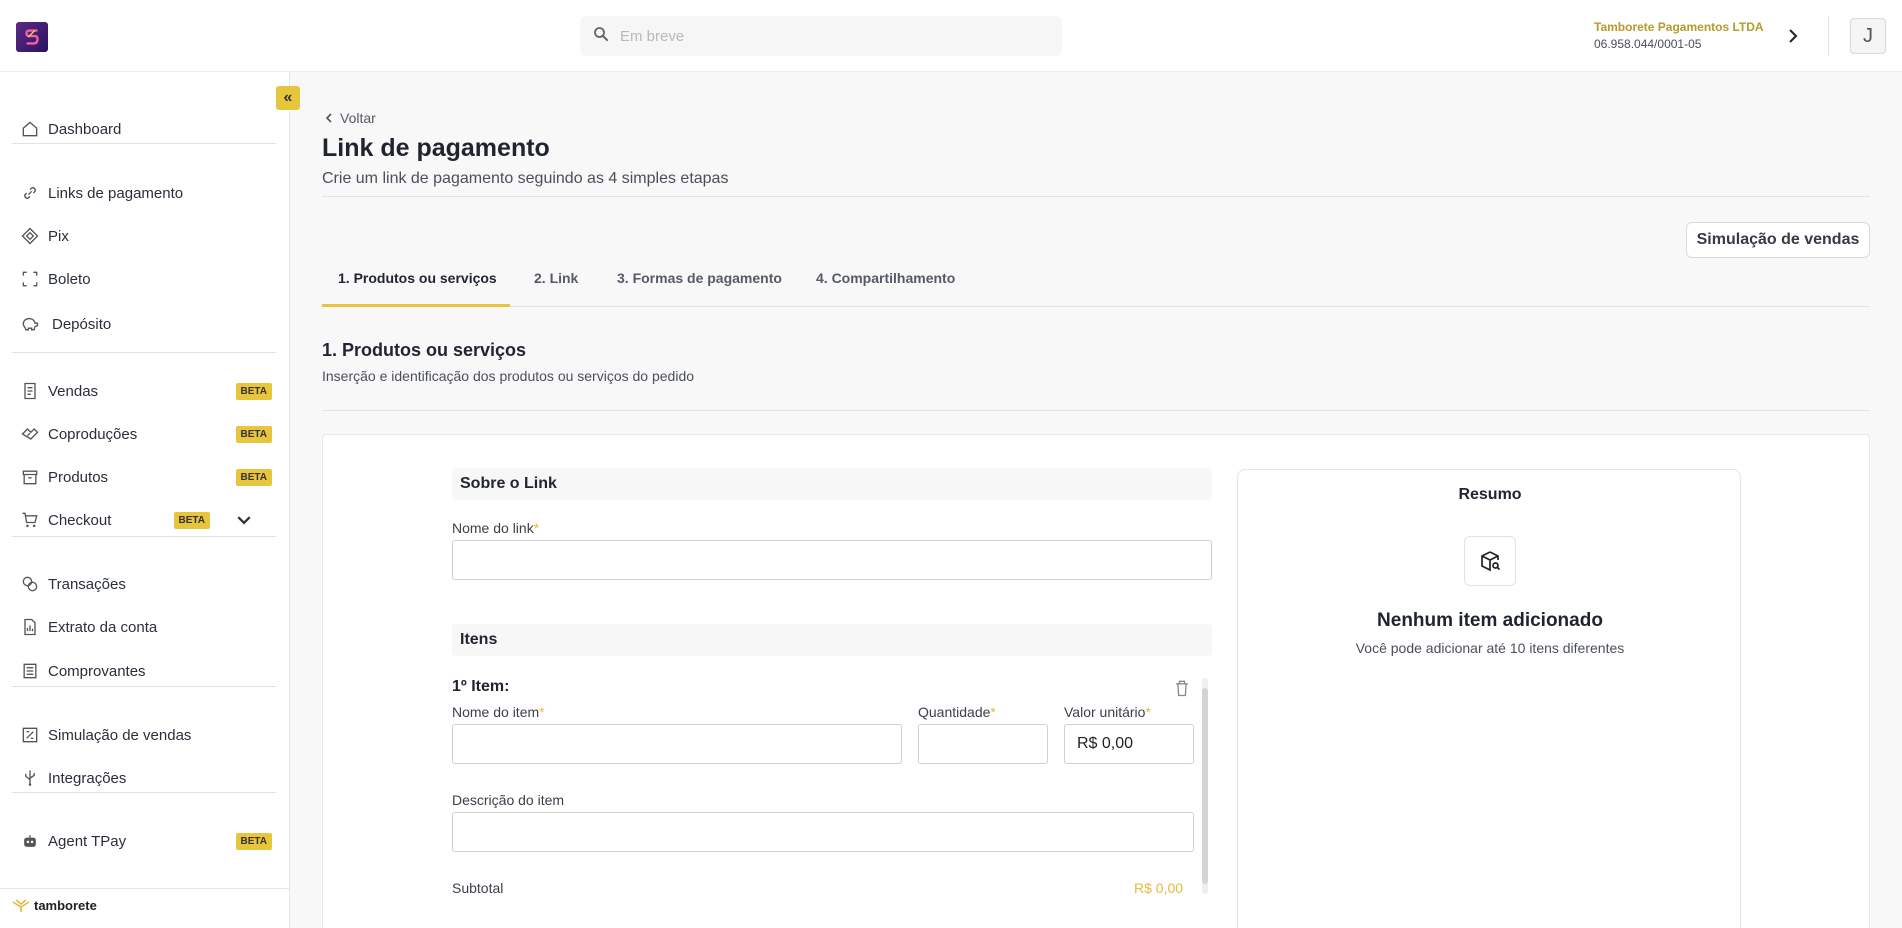 Image resolution: width=1902 pixels, height=928 pixels. Describe the element at coordinates (832, 560) in the screenshot. I see `link-name-input` at that location.